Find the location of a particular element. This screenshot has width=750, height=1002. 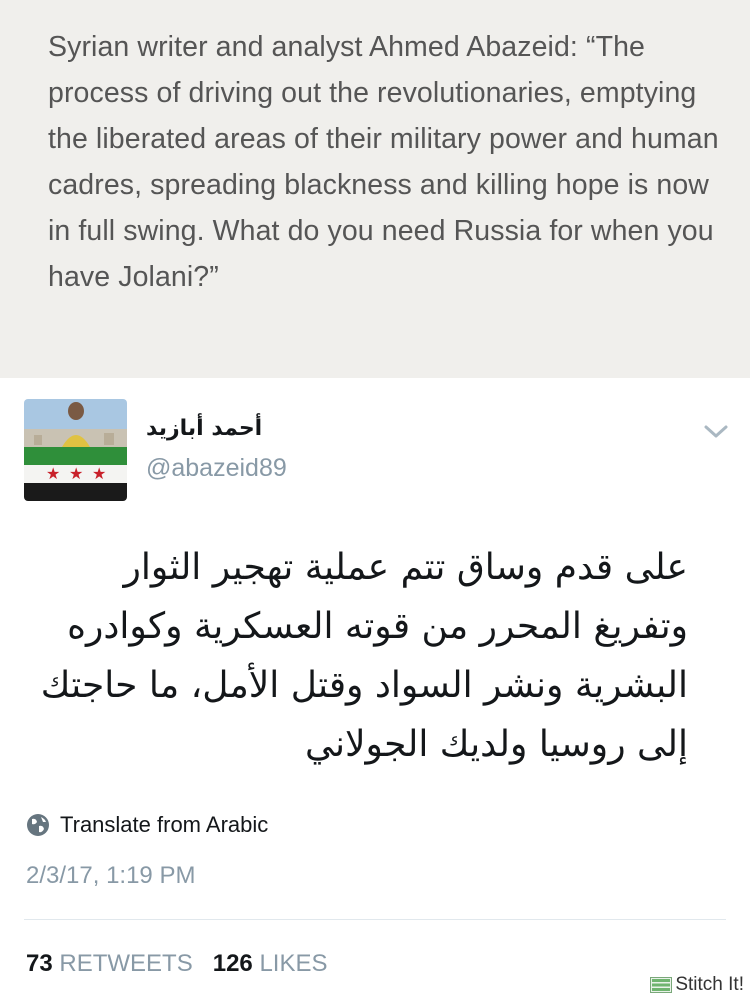

stitch-watermark: Stitch It! is located at coordinates (697, 985).